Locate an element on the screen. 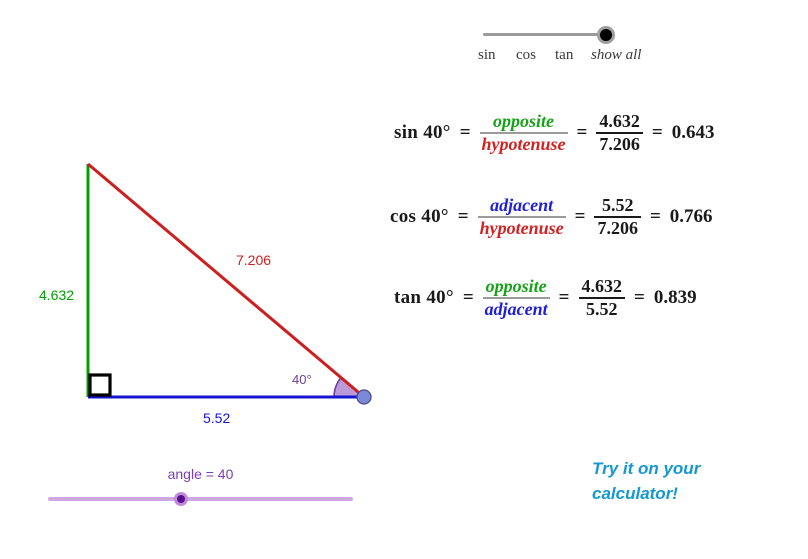 This screenshot has height=559, width=808. angle-slider is located at coordinates (200, 500).